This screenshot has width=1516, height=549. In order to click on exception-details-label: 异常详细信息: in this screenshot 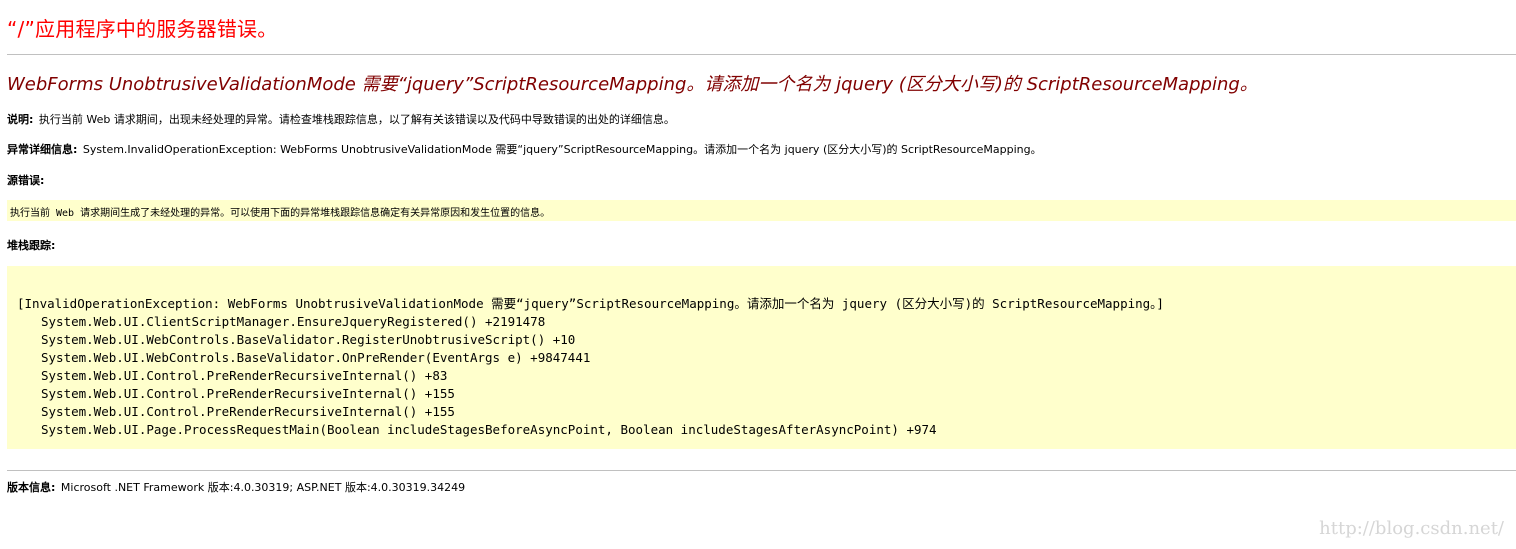, I will do `click(42, 149)`.